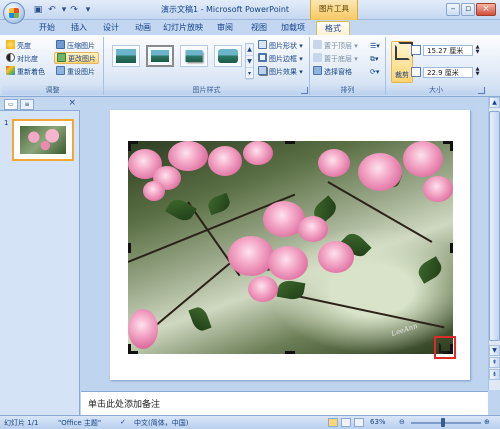 This screenshot has height=429, width=500. I want to click on undo-icon: ↶, so click(52, 10).